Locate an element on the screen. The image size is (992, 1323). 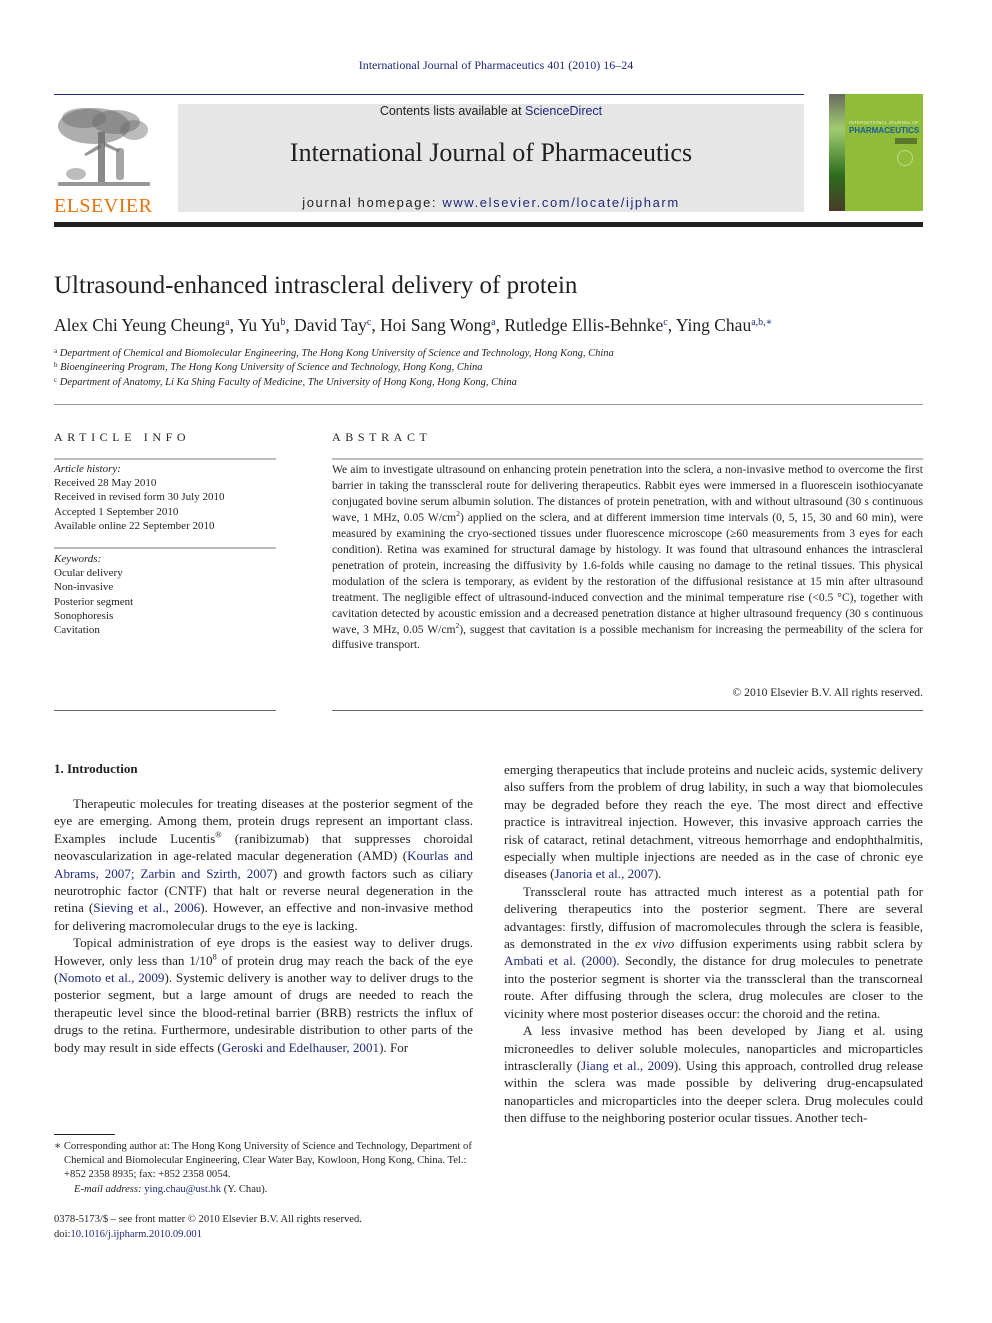
elsevier-logo: ELSEVIER is located at coordinates (105, 160).